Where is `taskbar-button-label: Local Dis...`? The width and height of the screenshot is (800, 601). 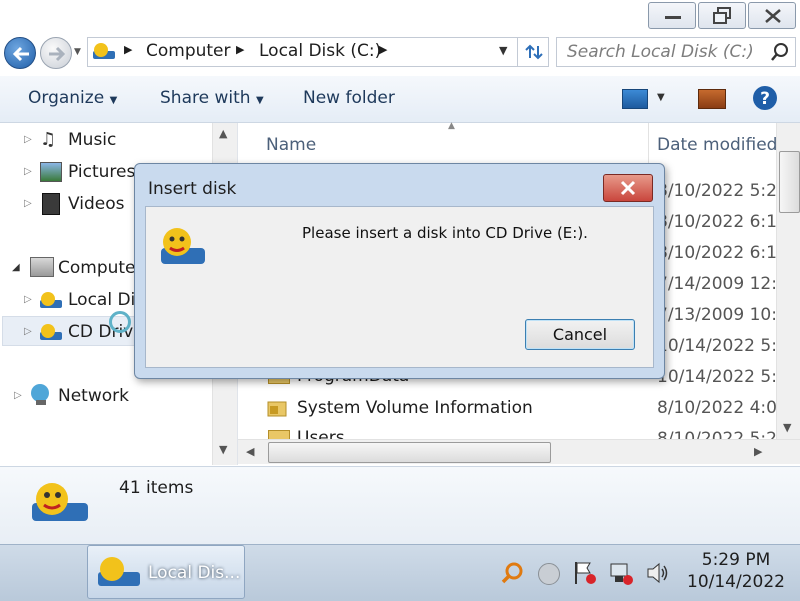 taskbar-button-label: Local Dis... is located at coordinates (194, 573).